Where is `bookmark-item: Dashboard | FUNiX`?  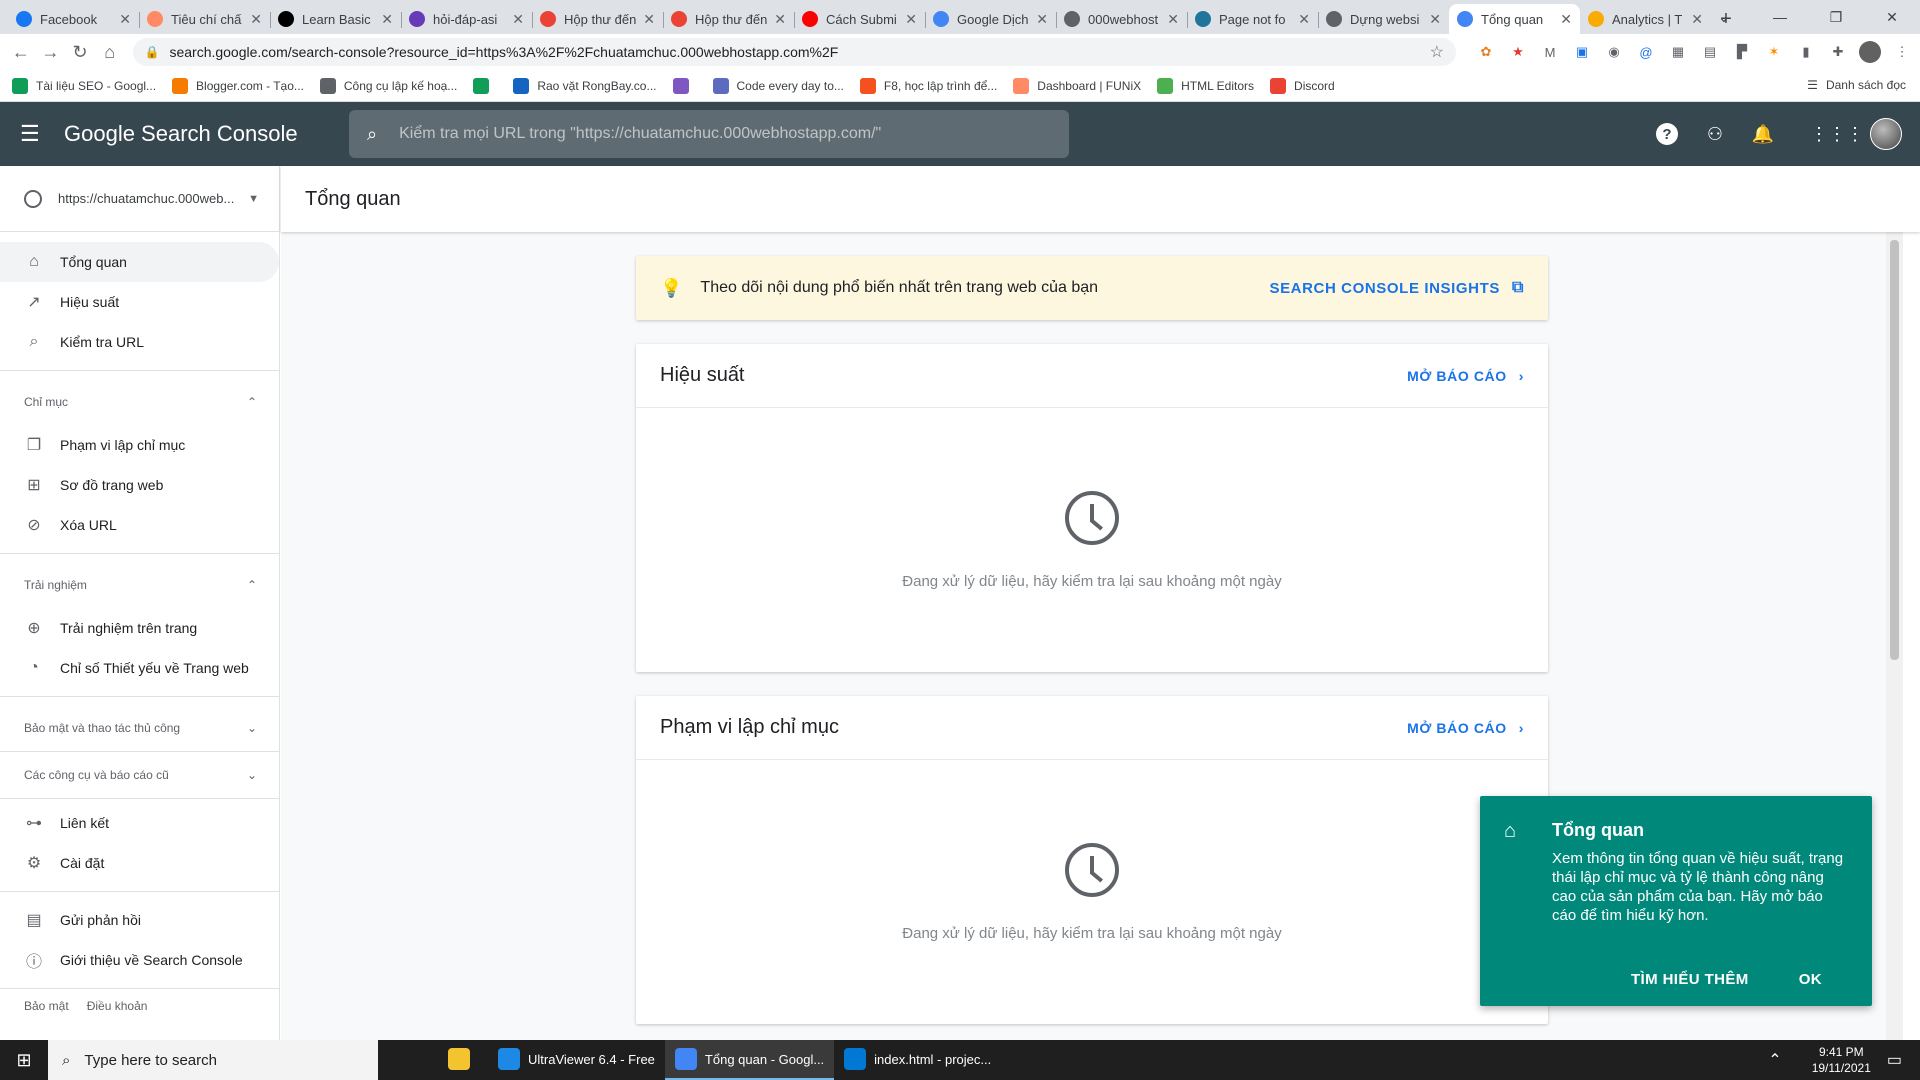 bookmark-item: Dashboard | FUNiX is located at coordinates (1077, 85).